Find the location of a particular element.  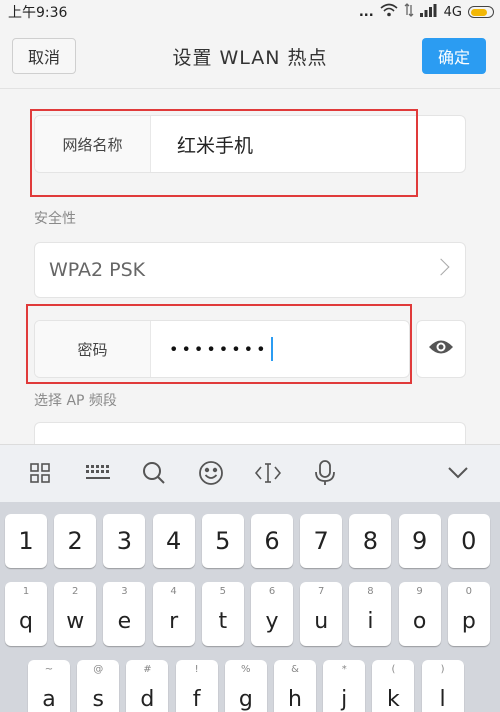

cellular-signal-icon is located at coordinates (428, 12).